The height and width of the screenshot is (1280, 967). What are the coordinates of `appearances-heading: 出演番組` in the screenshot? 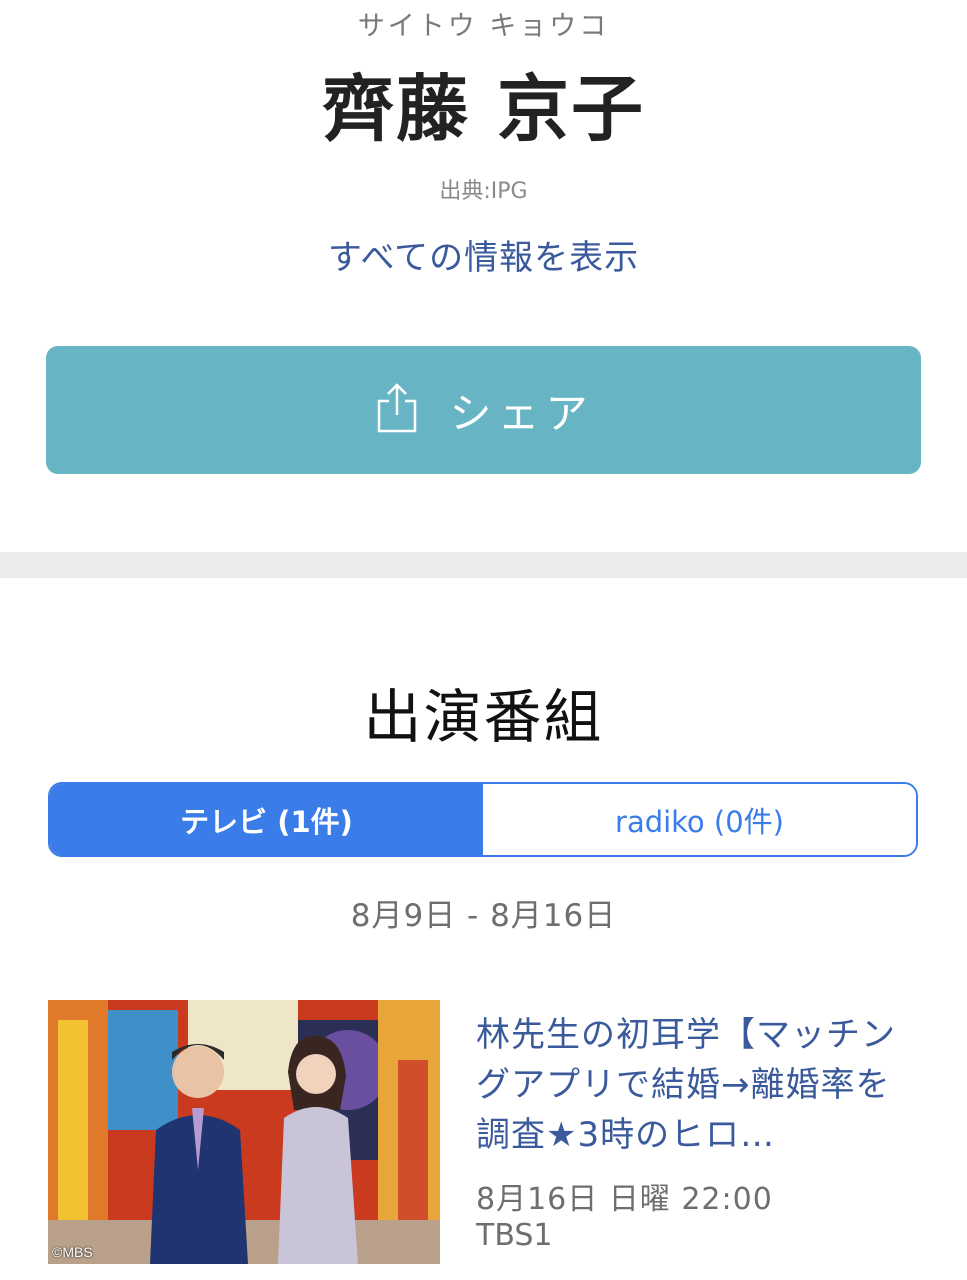 It's located at (483, 717).